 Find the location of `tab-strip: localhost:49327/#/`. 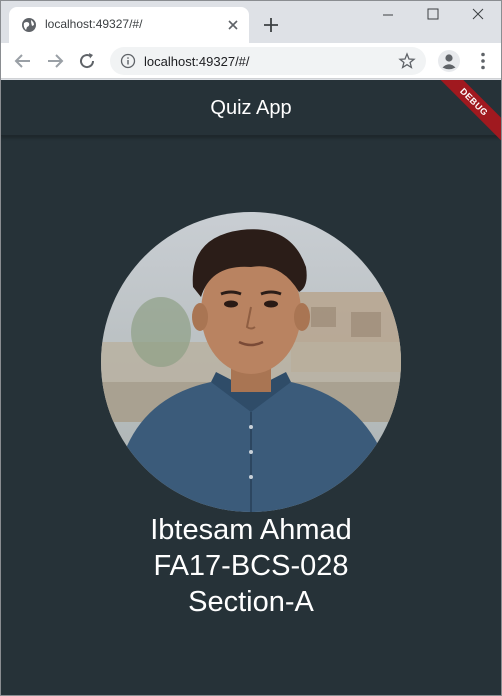

tab-strip: localhost:49327/#/ is located at coordinates (251, 22).